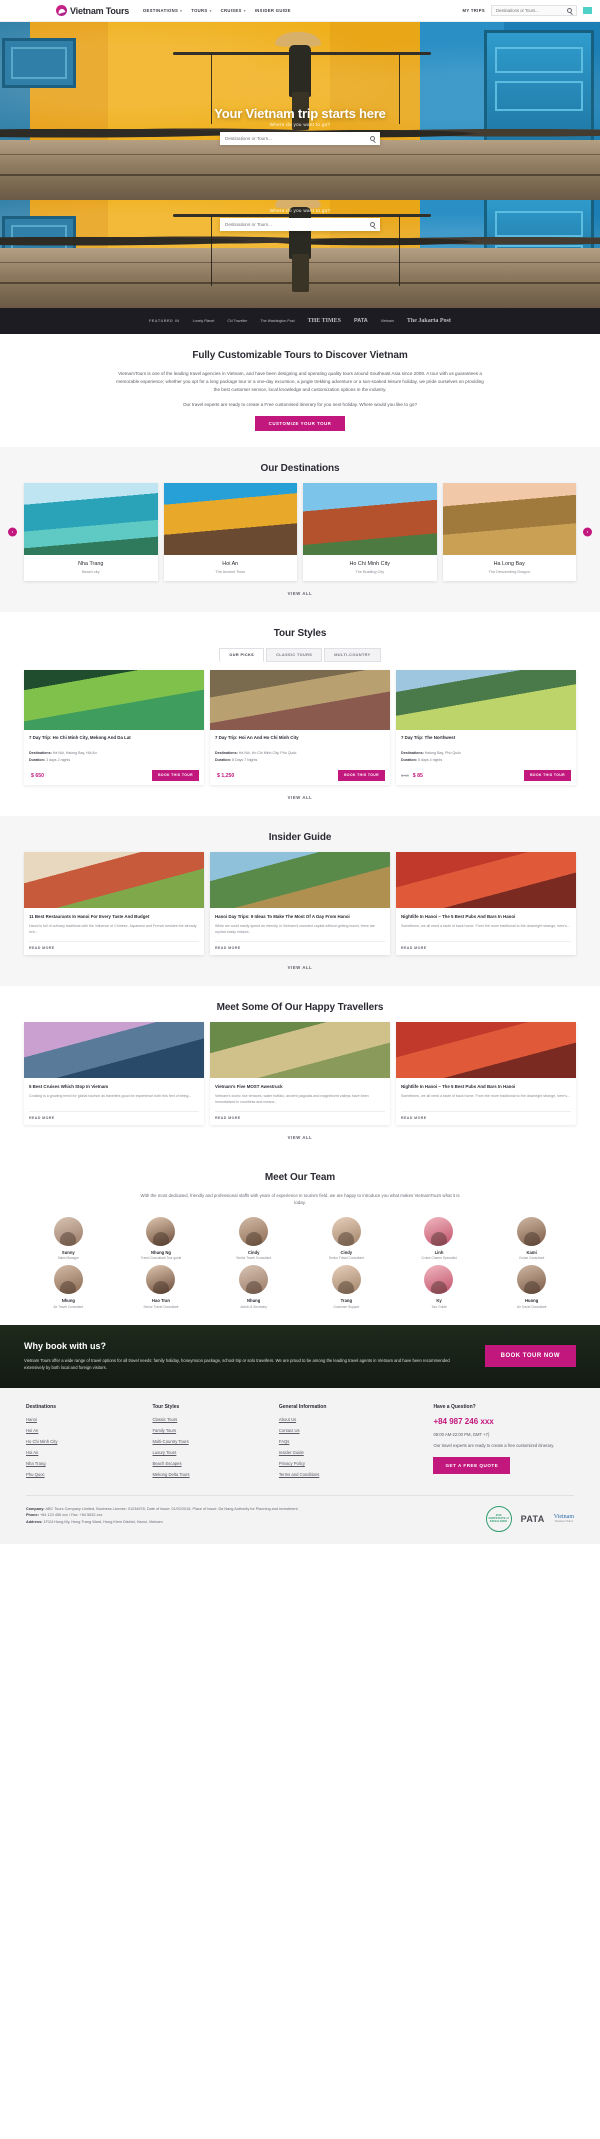 This screenshot has width=600, height=2139. Describe the element at coordinates (181, 10) in the screenshot. I see `chevron-down-icon: ▾` at that location.